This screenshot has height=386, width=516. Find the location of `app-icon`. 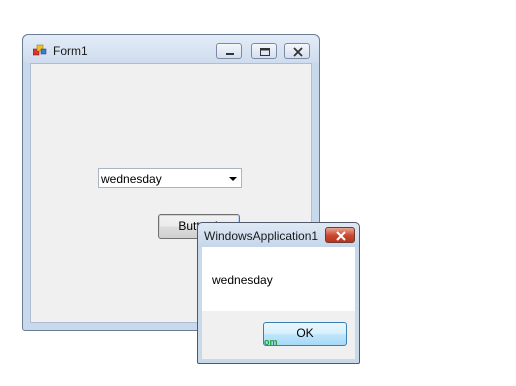

app-icon is located at coordinates (40, 50).